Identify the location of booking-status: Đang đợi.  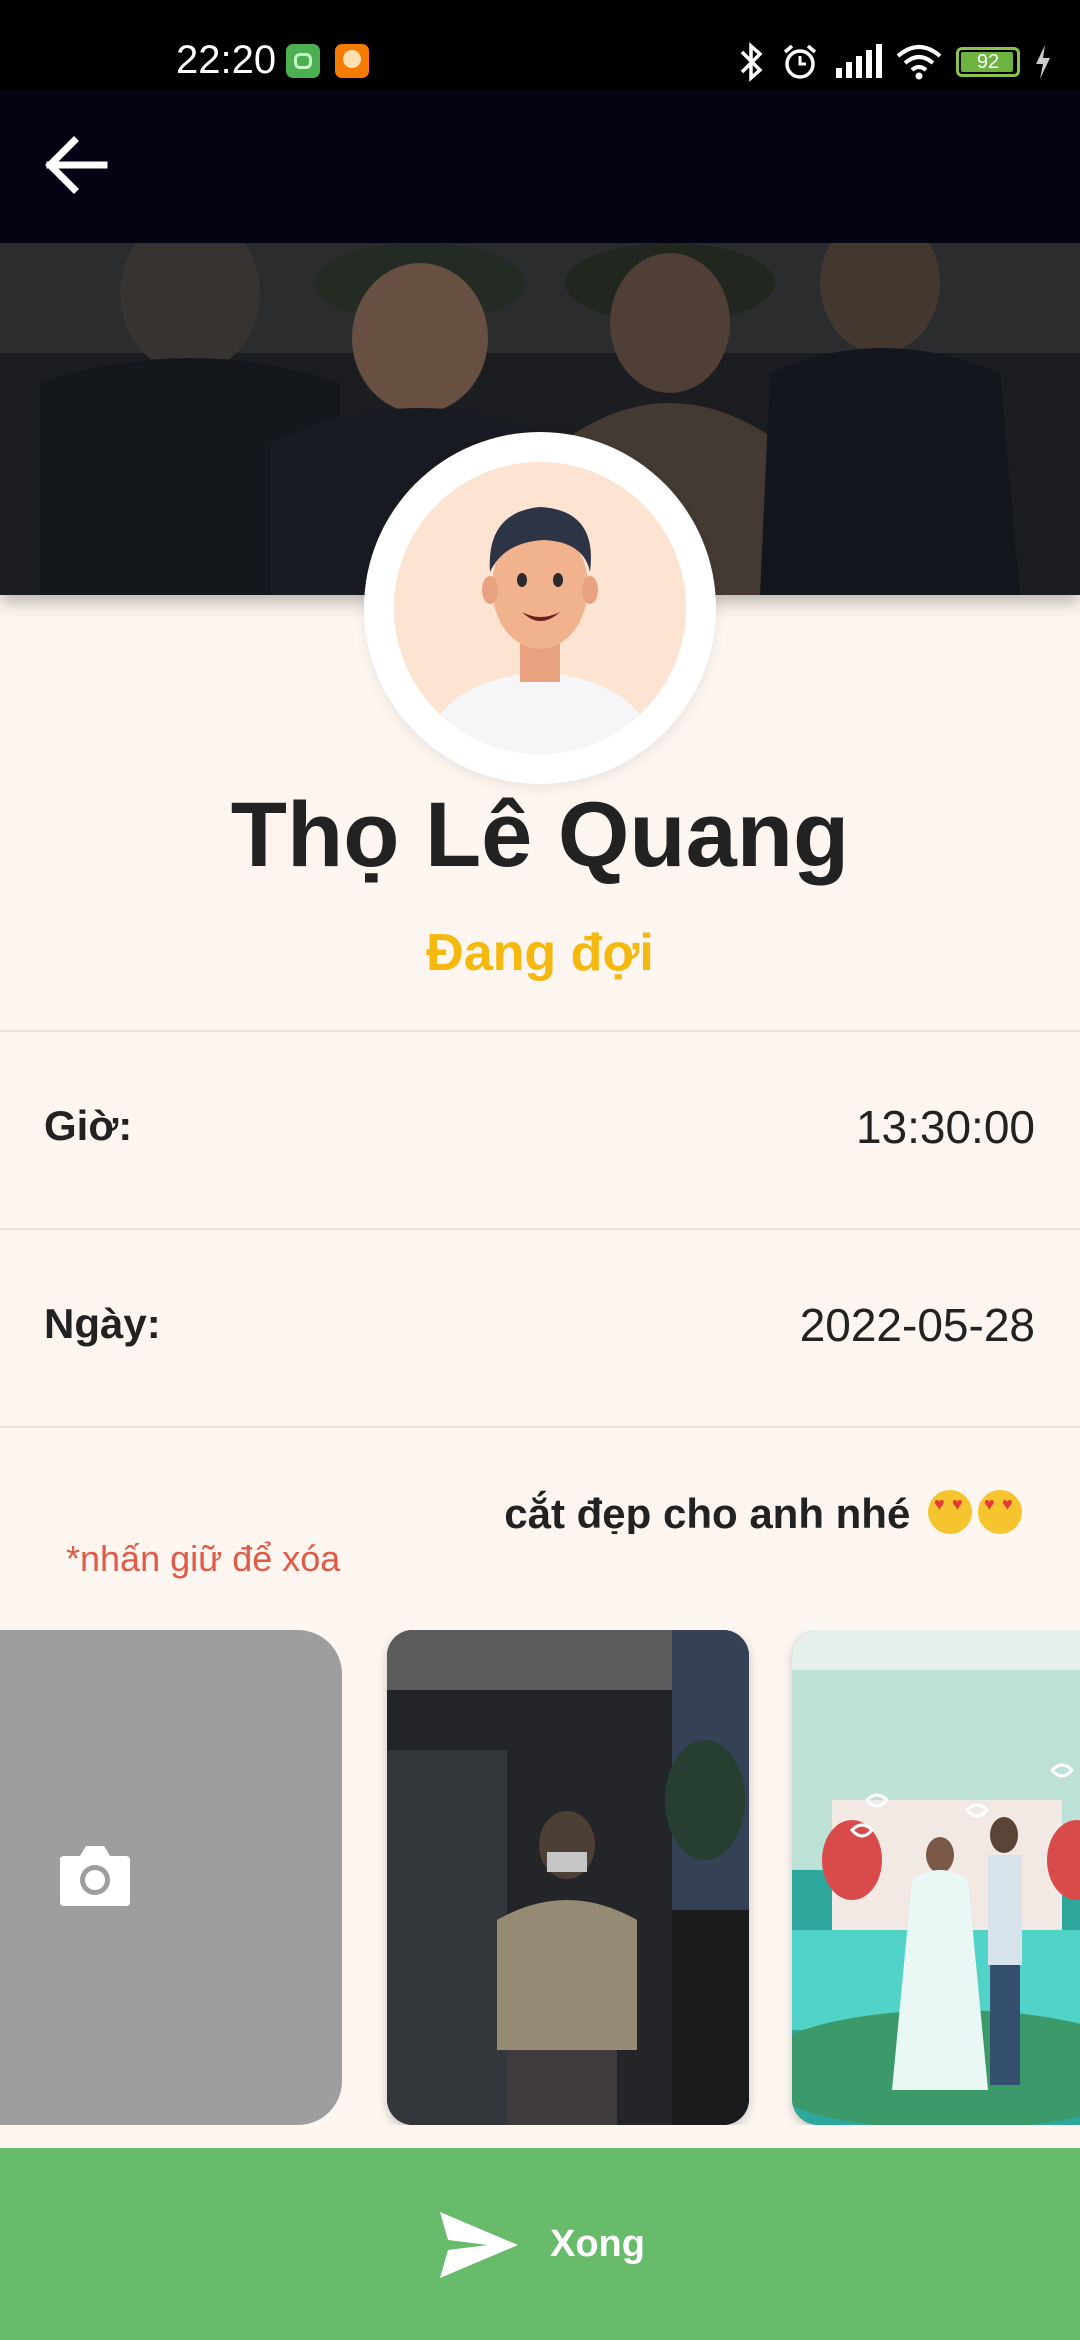
(540, 953).